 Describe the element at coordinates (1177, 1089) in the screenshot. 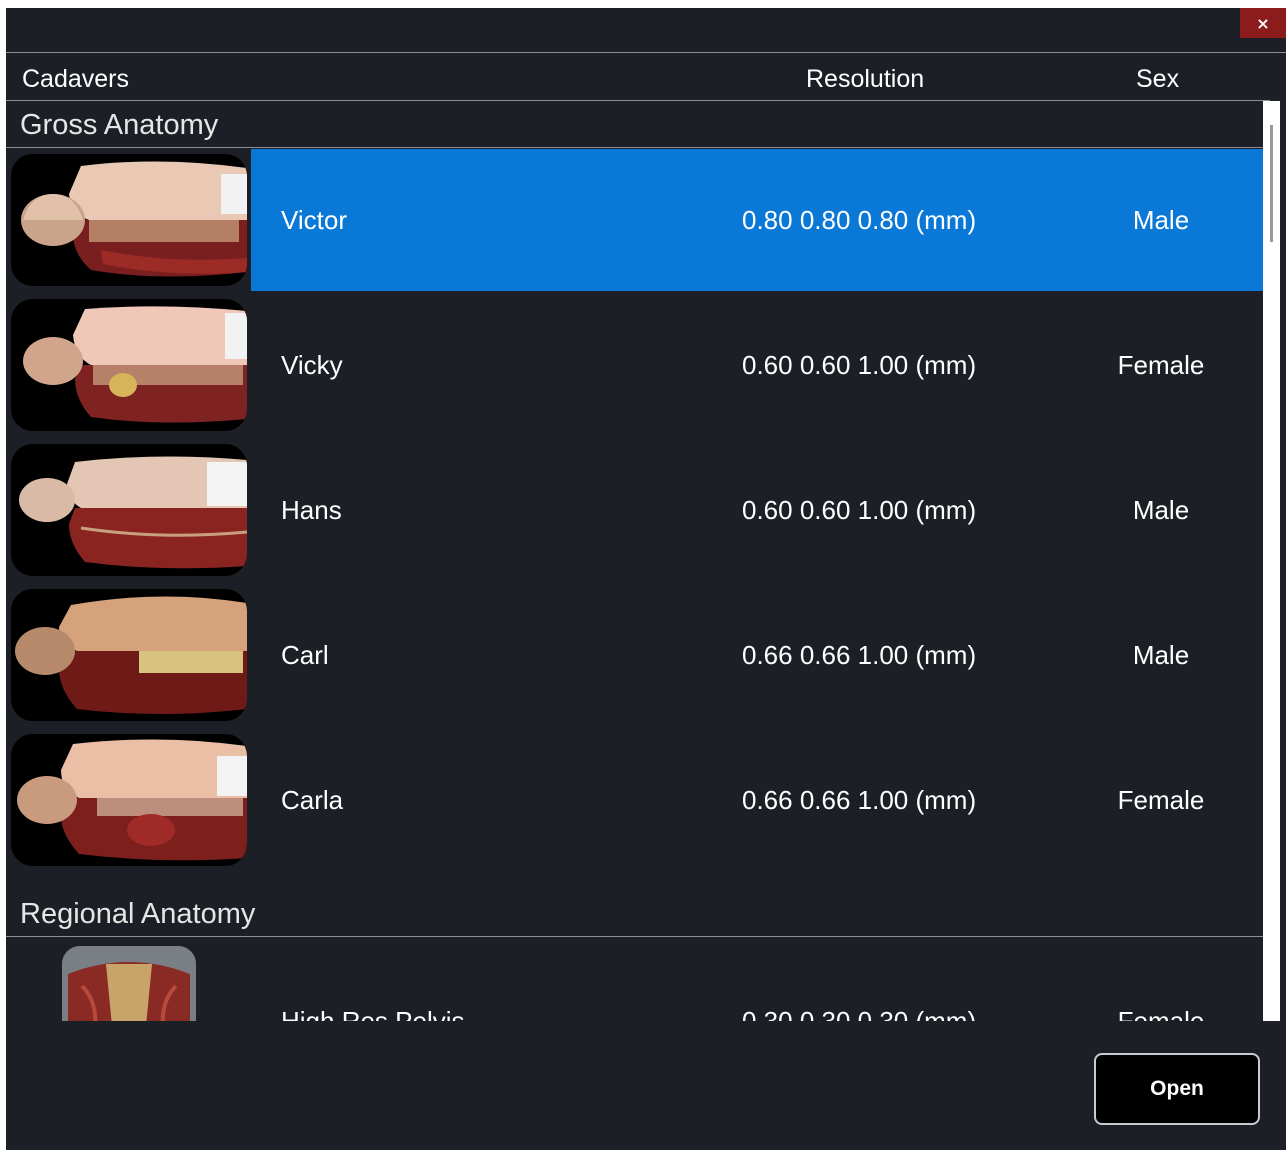

I see `open-button: Open` at that location.